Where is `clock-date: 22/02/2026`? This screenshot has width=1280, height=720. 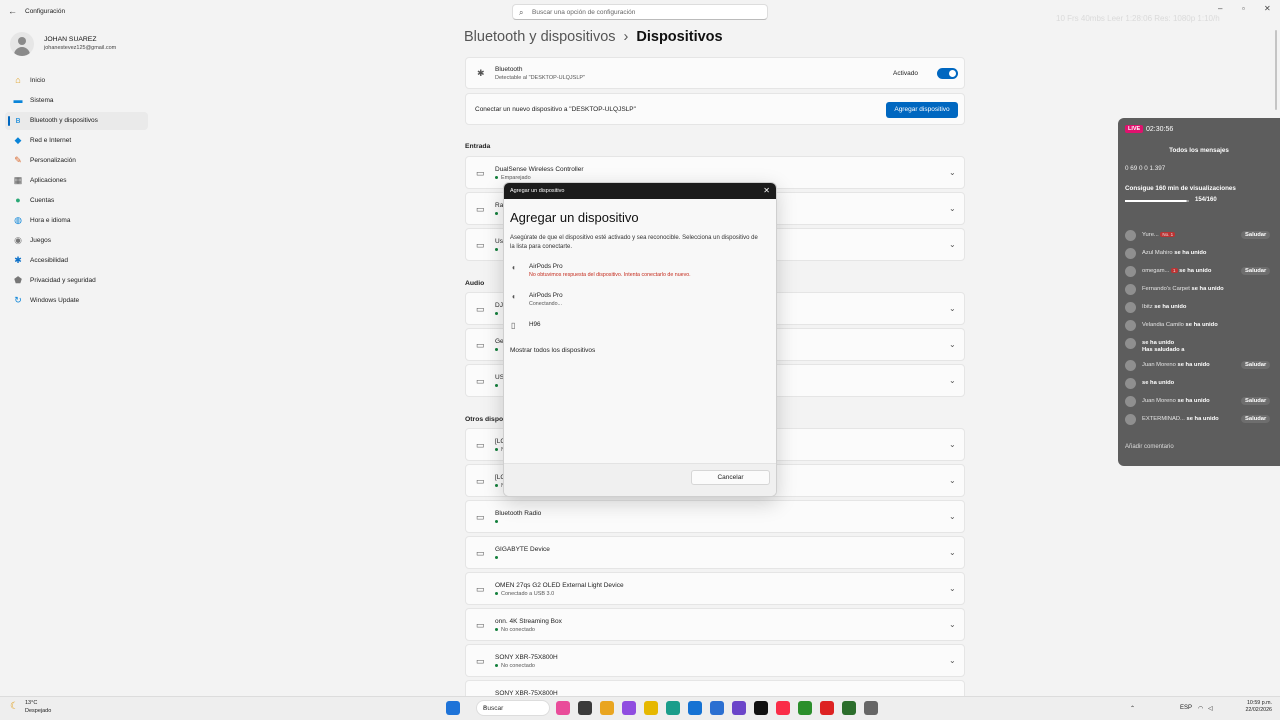
clock-date: 22/02/2026 is located at coordinates (1258, 710).